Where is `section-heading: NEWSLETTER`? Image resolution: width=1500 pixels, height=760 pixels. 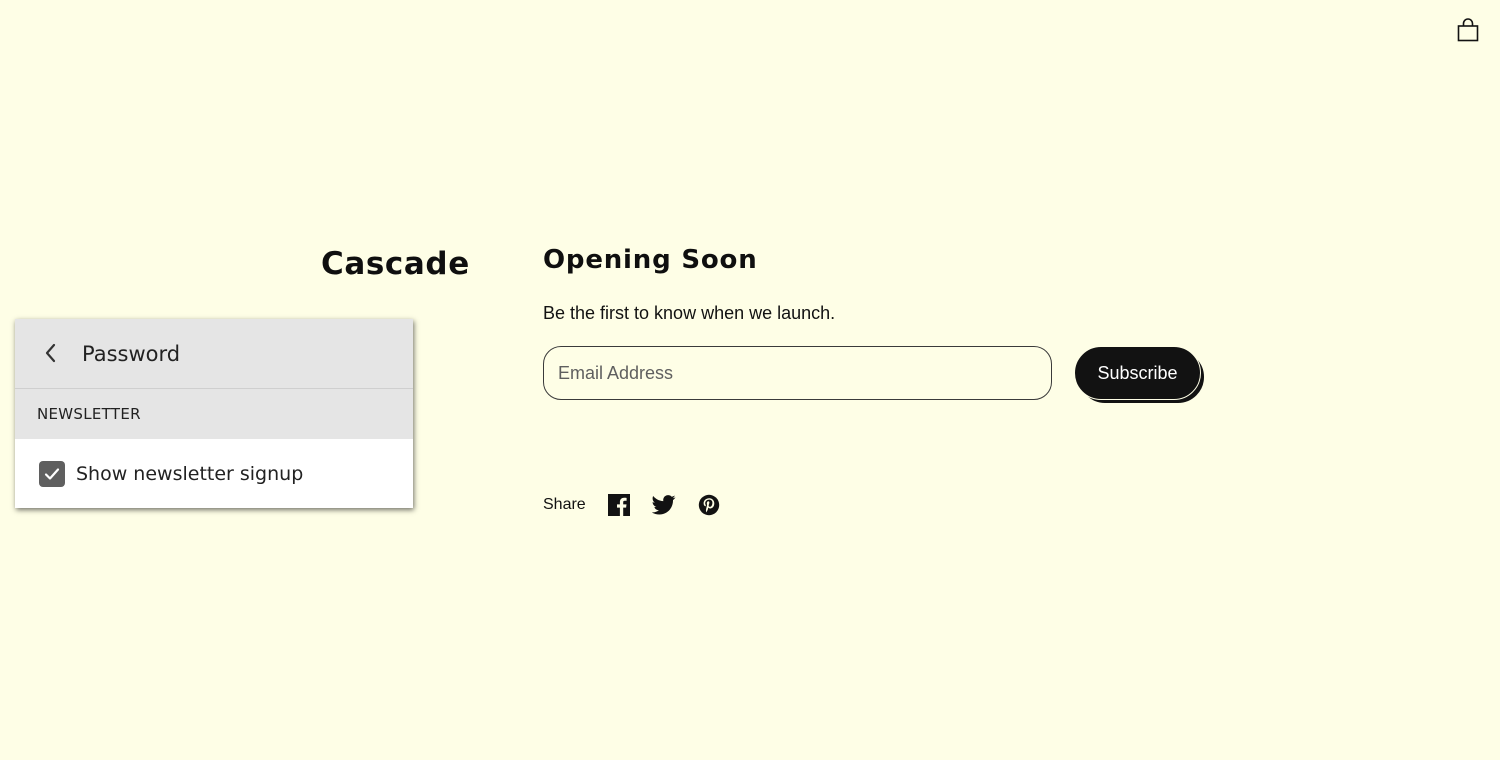 section-heading: NEWSLETTER is located at coordinates (214, 414).